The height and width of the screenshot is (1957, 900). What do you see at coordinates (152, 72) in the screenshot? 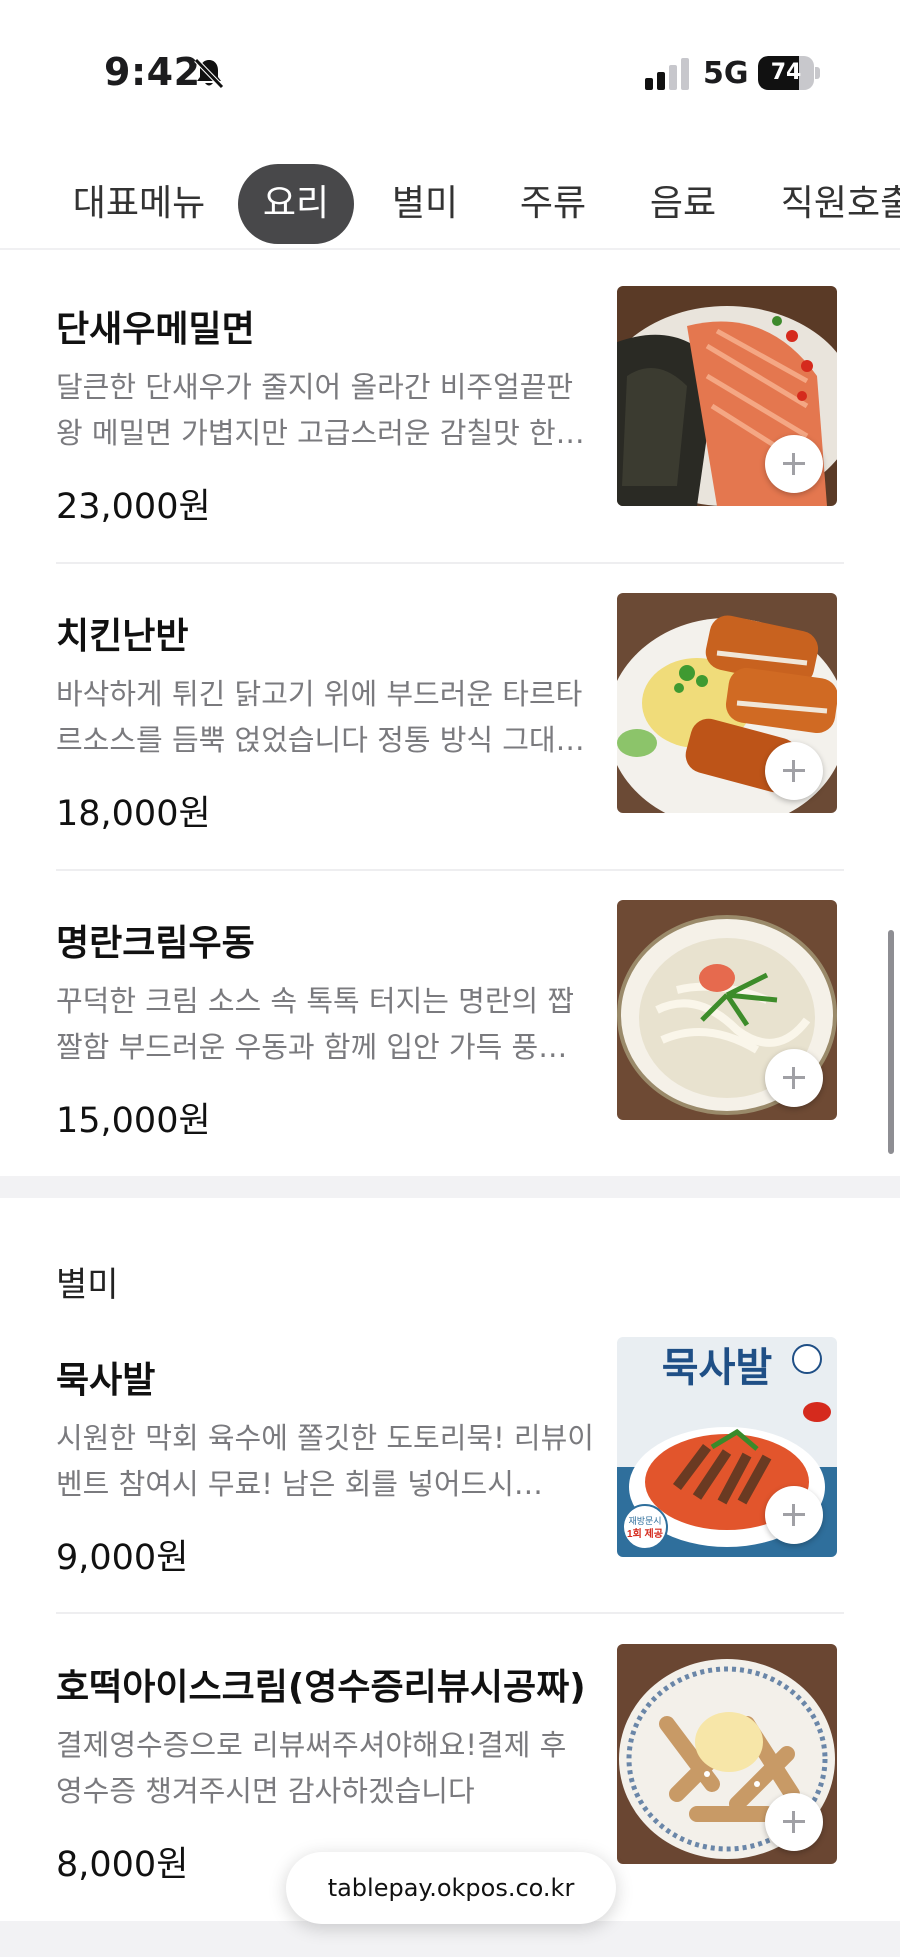
I see `status-time: 9:42` at bounding box center [152, 72].